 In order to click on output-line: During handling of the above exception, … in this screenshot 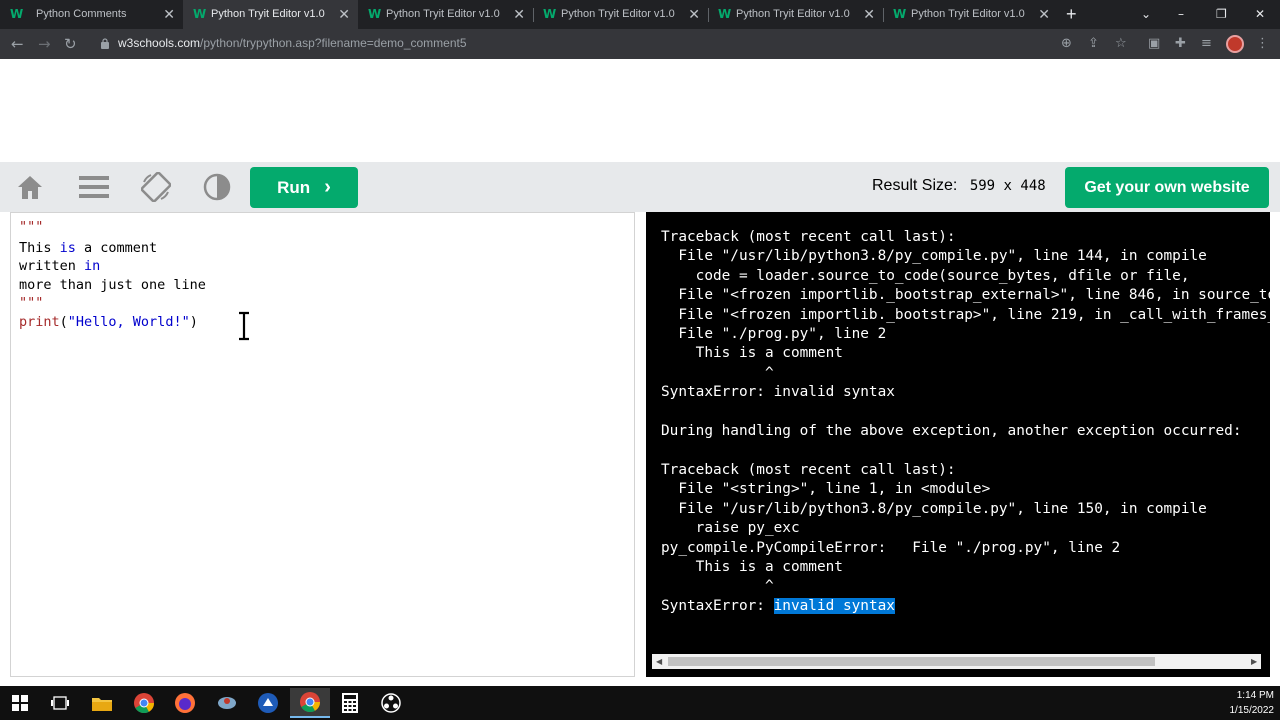, I will do `click(951, 431)`.